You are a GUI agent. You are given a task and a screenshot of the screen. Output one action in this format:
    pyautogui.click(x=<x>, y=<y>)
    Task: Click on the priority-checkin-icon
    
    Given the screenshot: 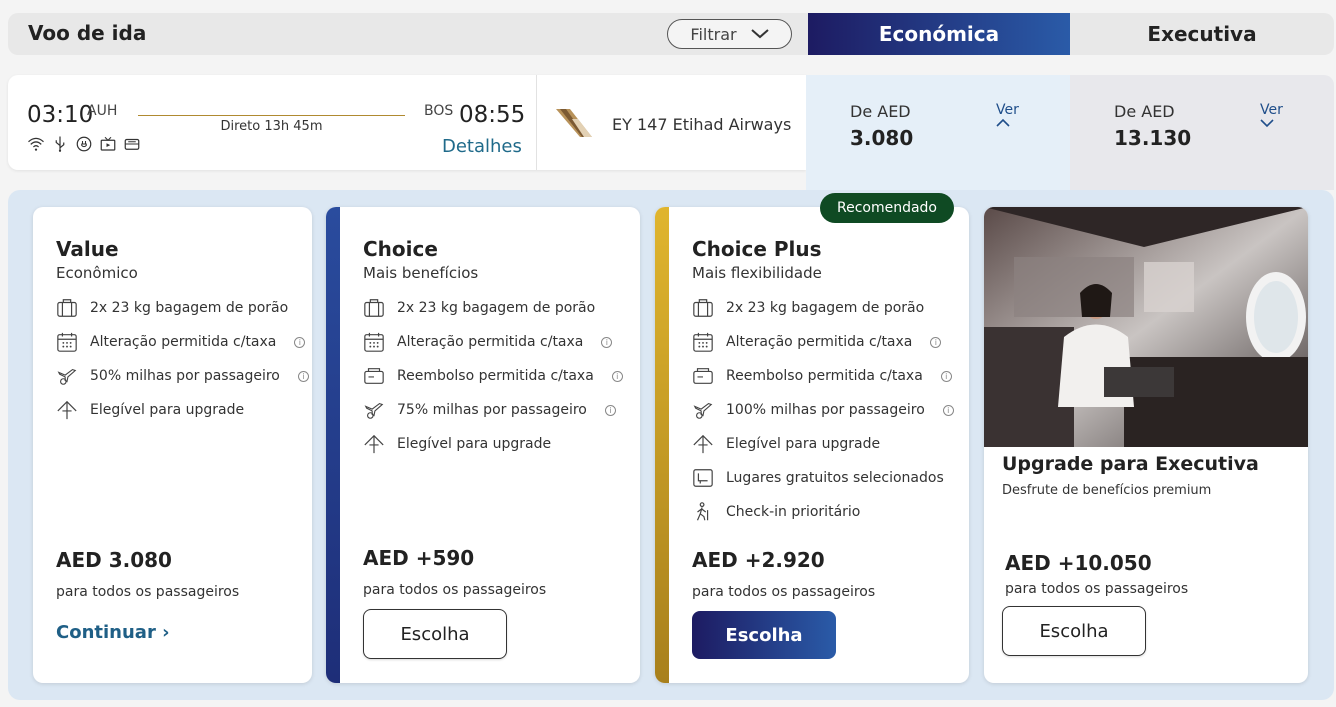 What is the action you would take?
    pyautogui.click(x=702, y=511)
    